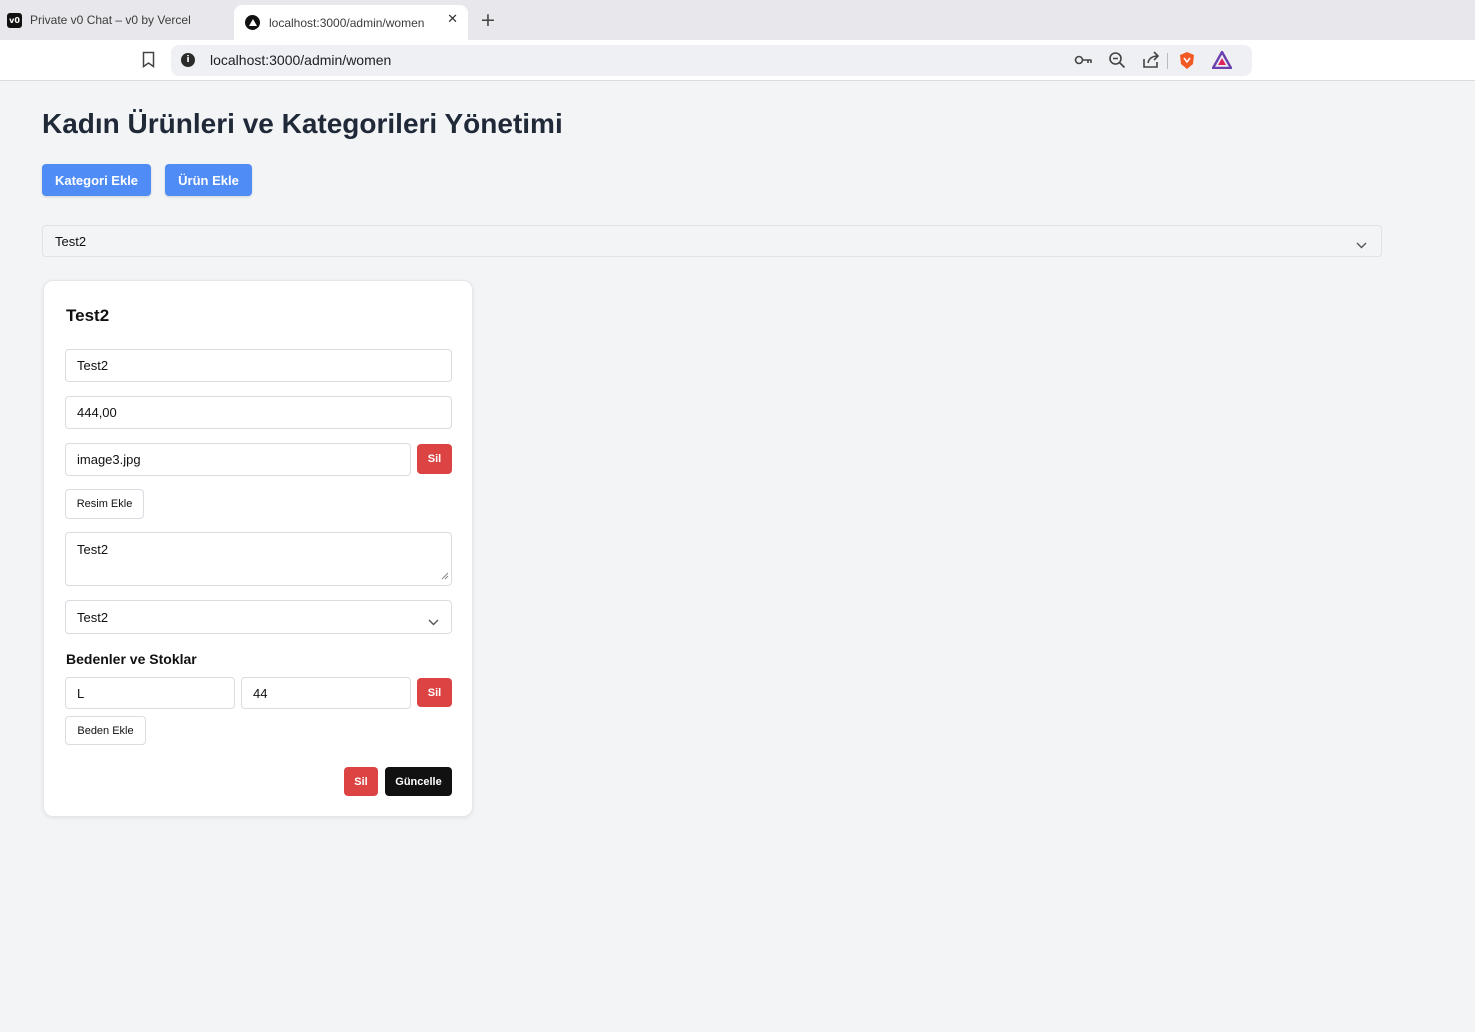 This screenshot has width=1475, height=1032. What do you see at coordinates (208, 180) in the screenshot?
I see `add-product-button: Ürün Ekle` at bounding box center [208, 180].